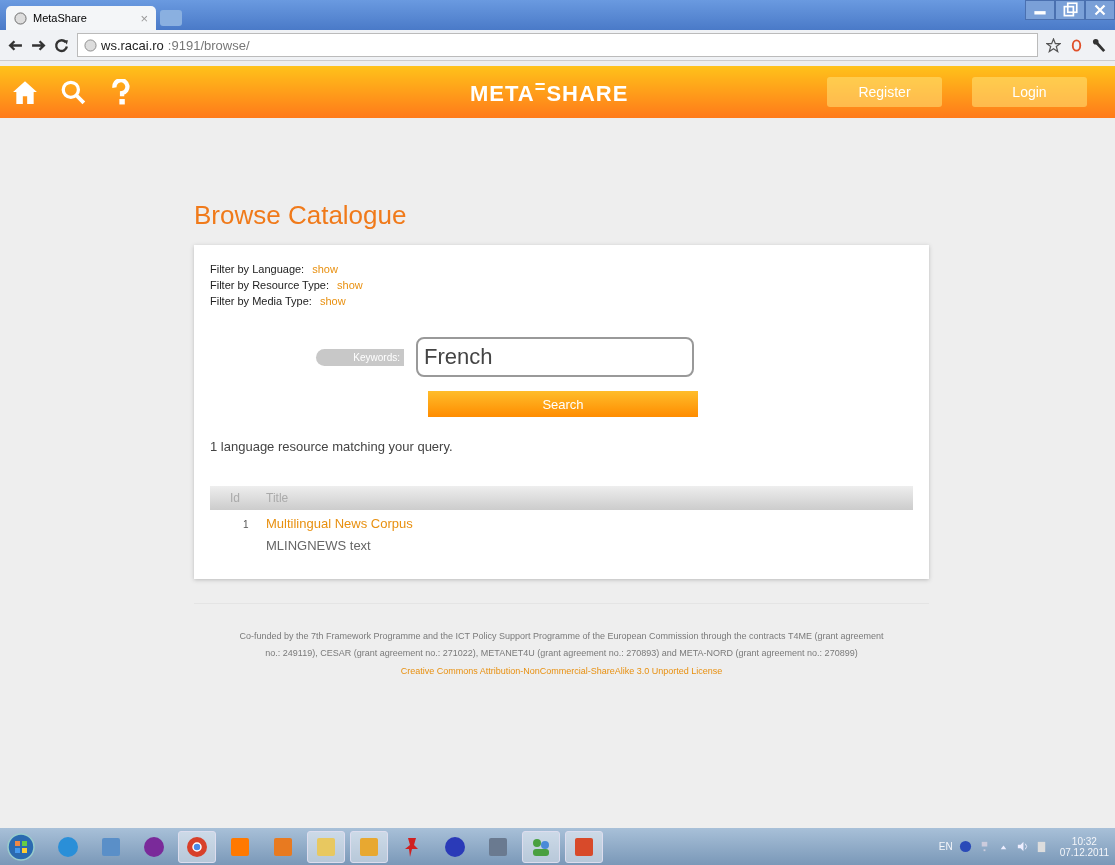 This screenshot has height=865, width=1115. What do you see at coordinates (1084, 841) in the screenshot?
I see `clock-time: 10:32` at bounding box center [1084, 841].